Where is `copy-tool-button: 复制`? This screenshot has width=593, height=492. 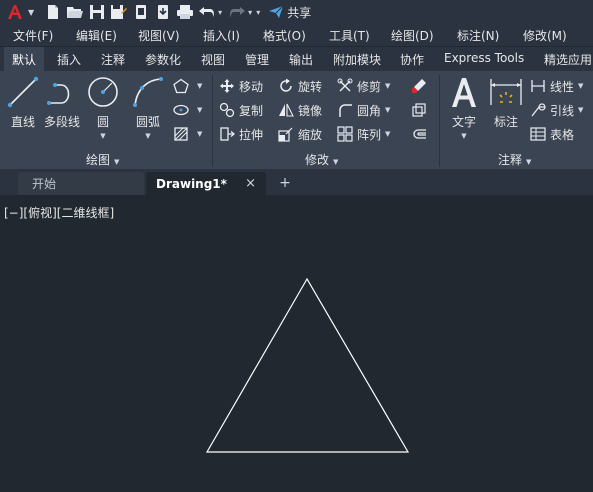
copy-tool-button: 复制 is located at coordinates (240, 110).